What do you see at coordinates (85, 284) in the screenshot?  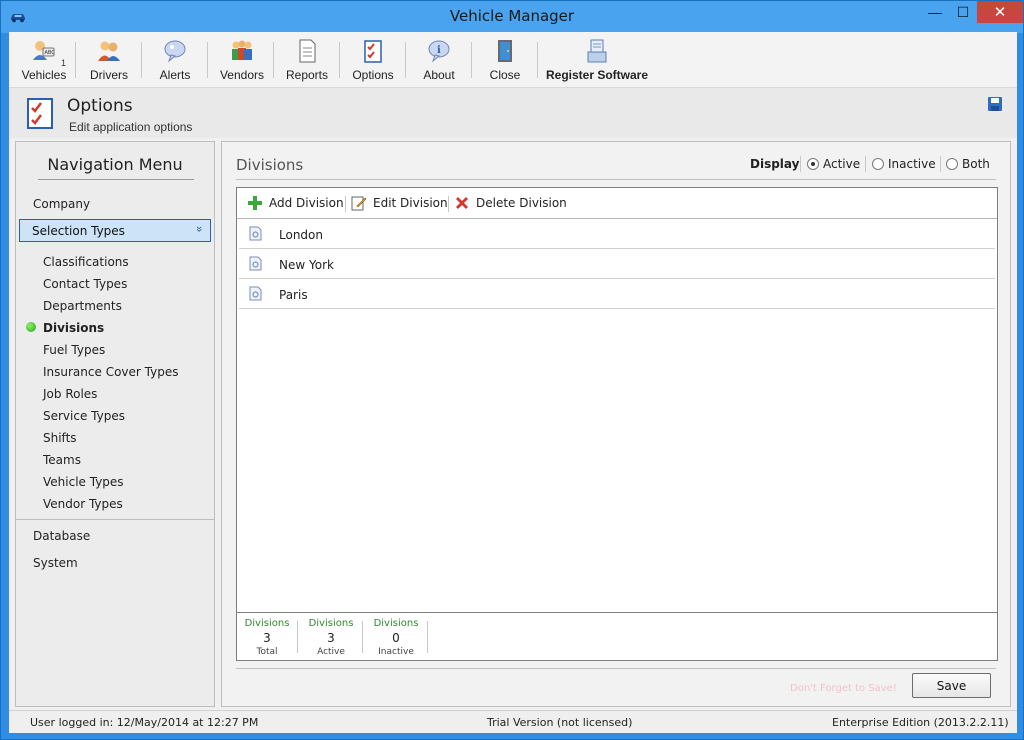 I see `nav-sub-item: Contact Types` at bounding box center [85, 284].